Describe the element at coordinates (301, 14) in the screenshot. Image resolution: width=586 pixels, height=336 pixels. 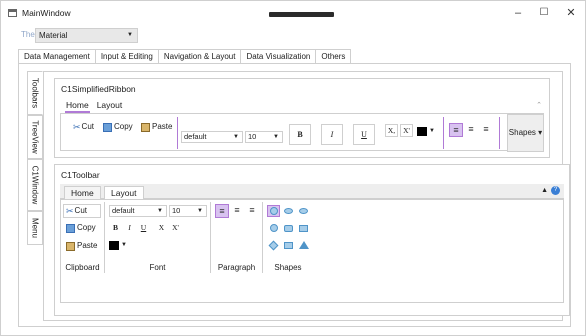
I see `title-bar-handle` at that location.